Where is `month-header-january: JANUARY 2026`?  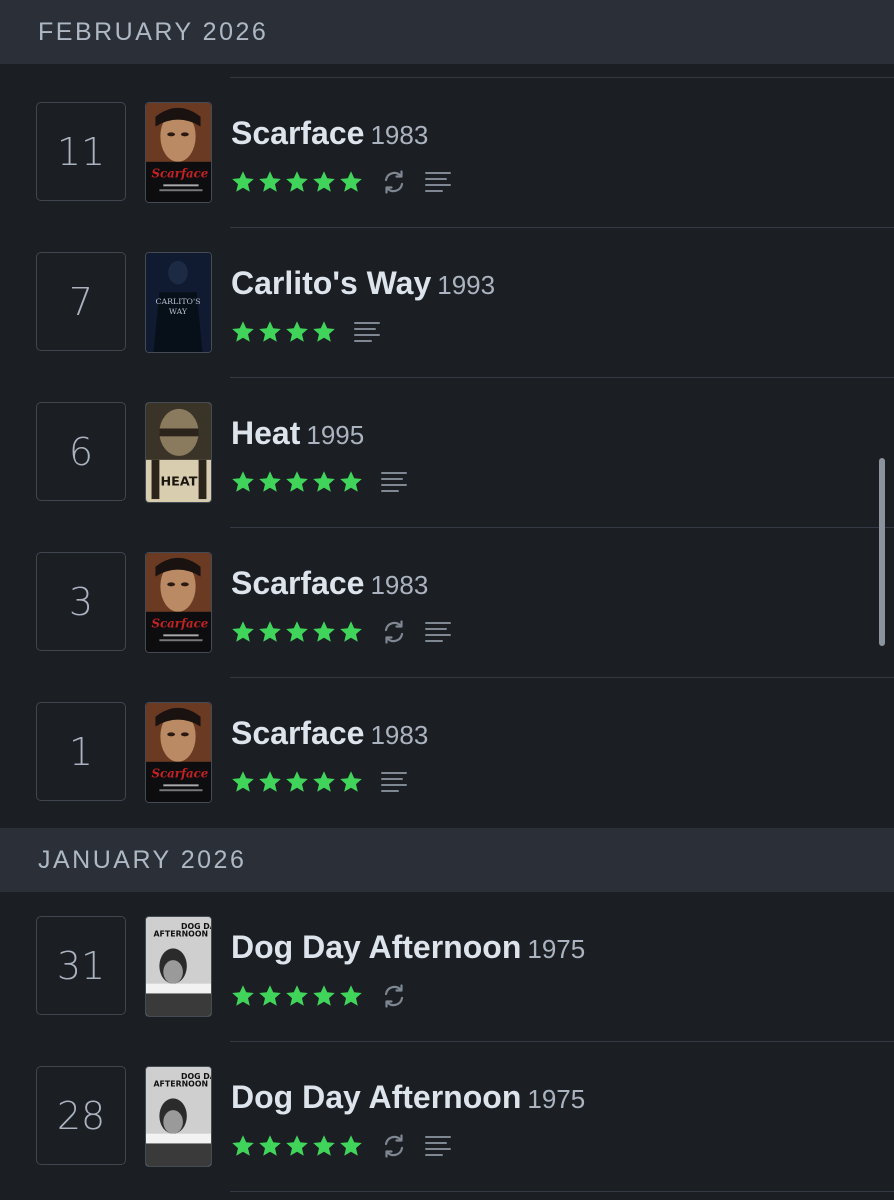
month-header-january: JANUARY 2026 is located at coordinates (447, 860).